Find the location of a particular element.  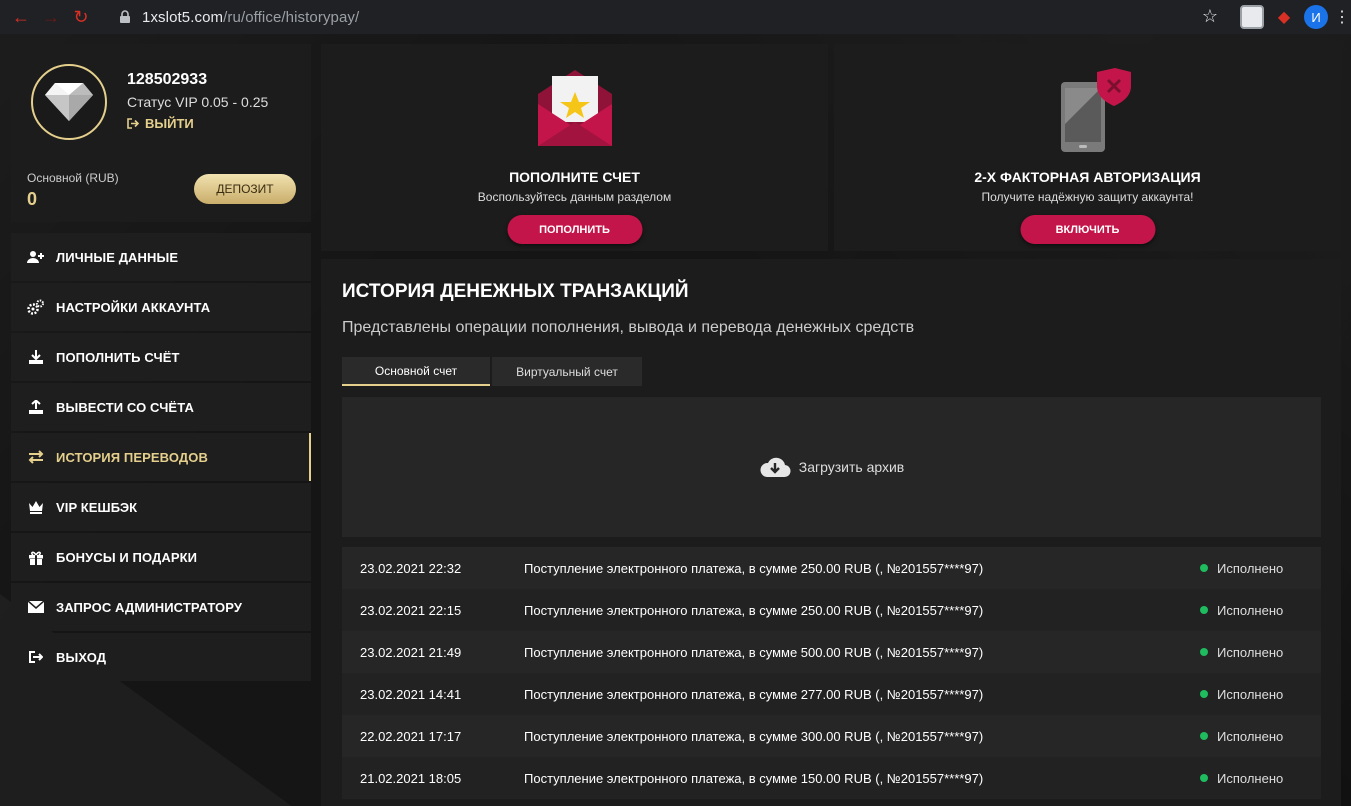

sidebar-item-logout: ВЫХОД is located at coordinates (161, 657).